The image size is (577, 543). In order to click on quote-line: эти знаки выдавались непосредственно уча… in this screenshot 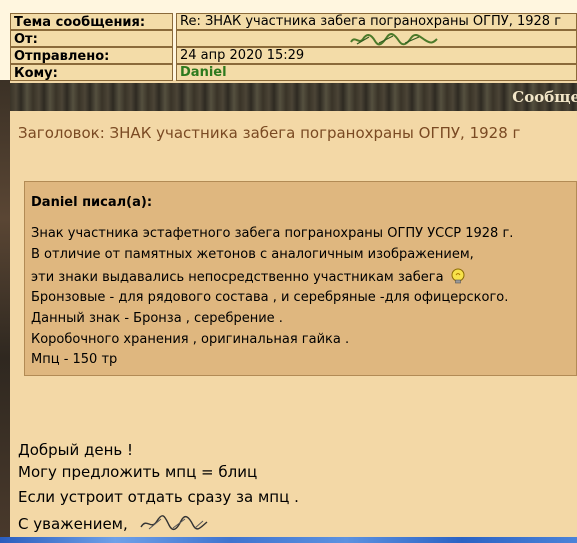, I will do `click(248, 276)`.